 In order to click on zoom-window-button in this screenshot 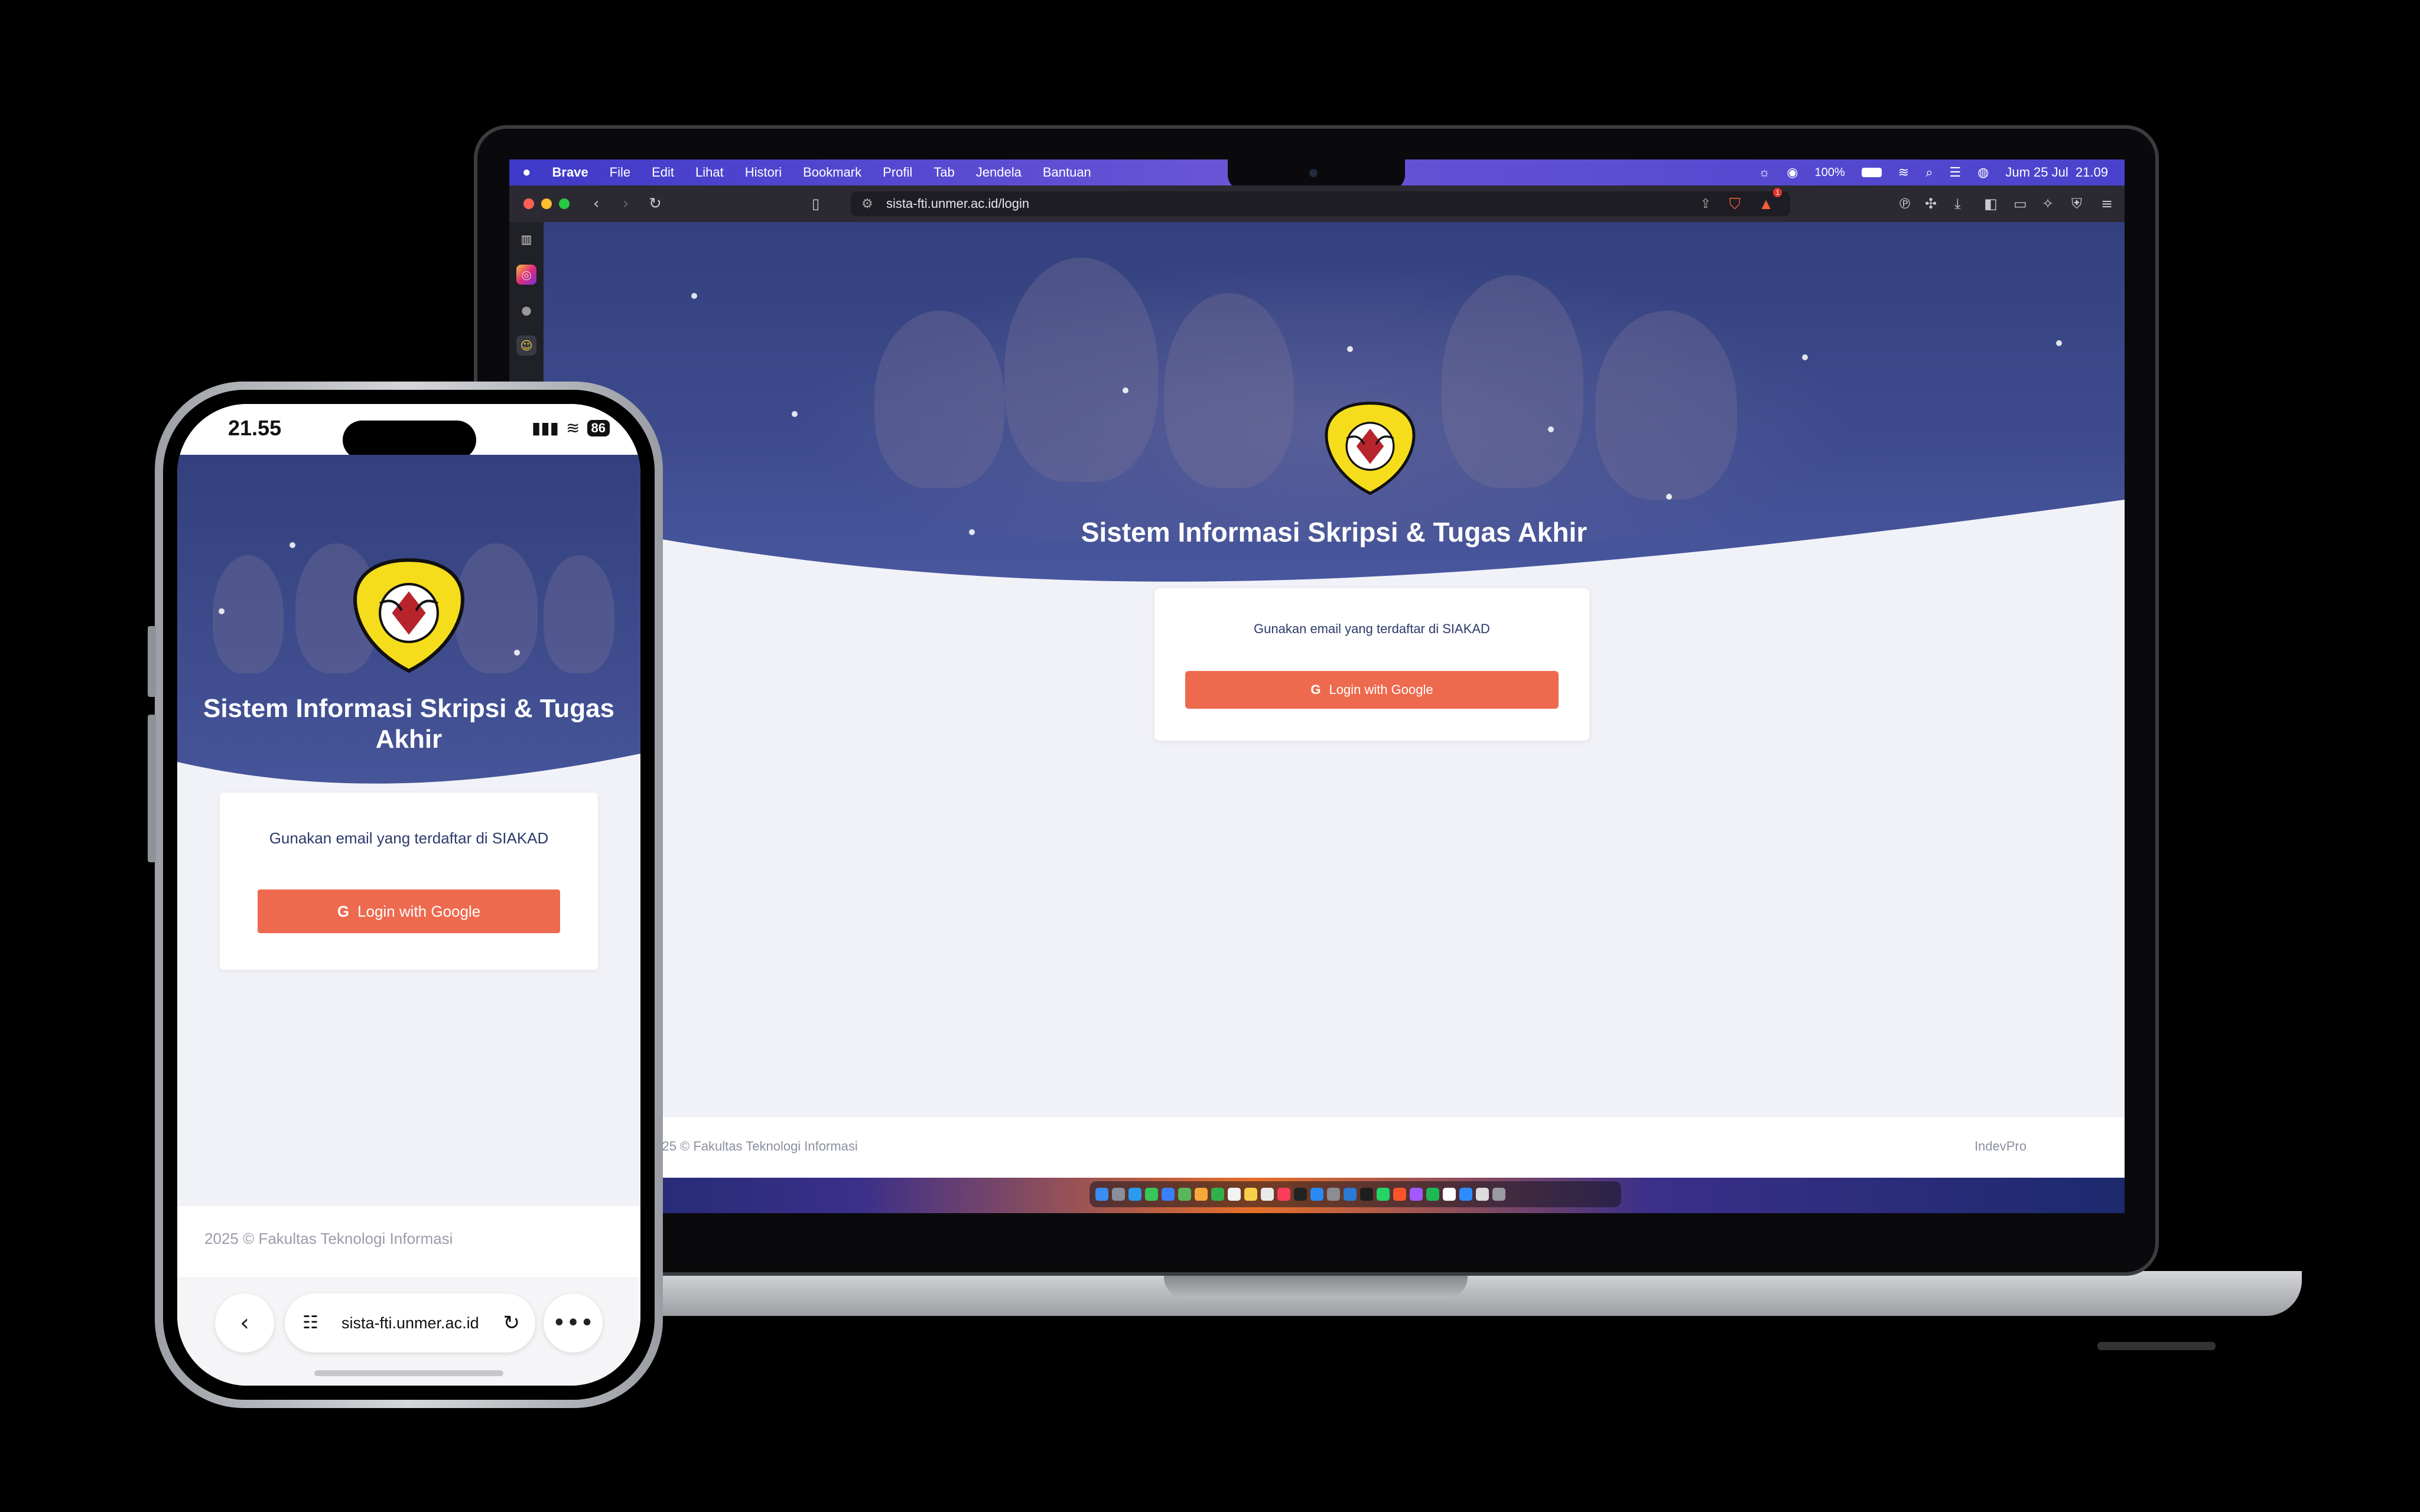, I will do `click(564, 203)`.